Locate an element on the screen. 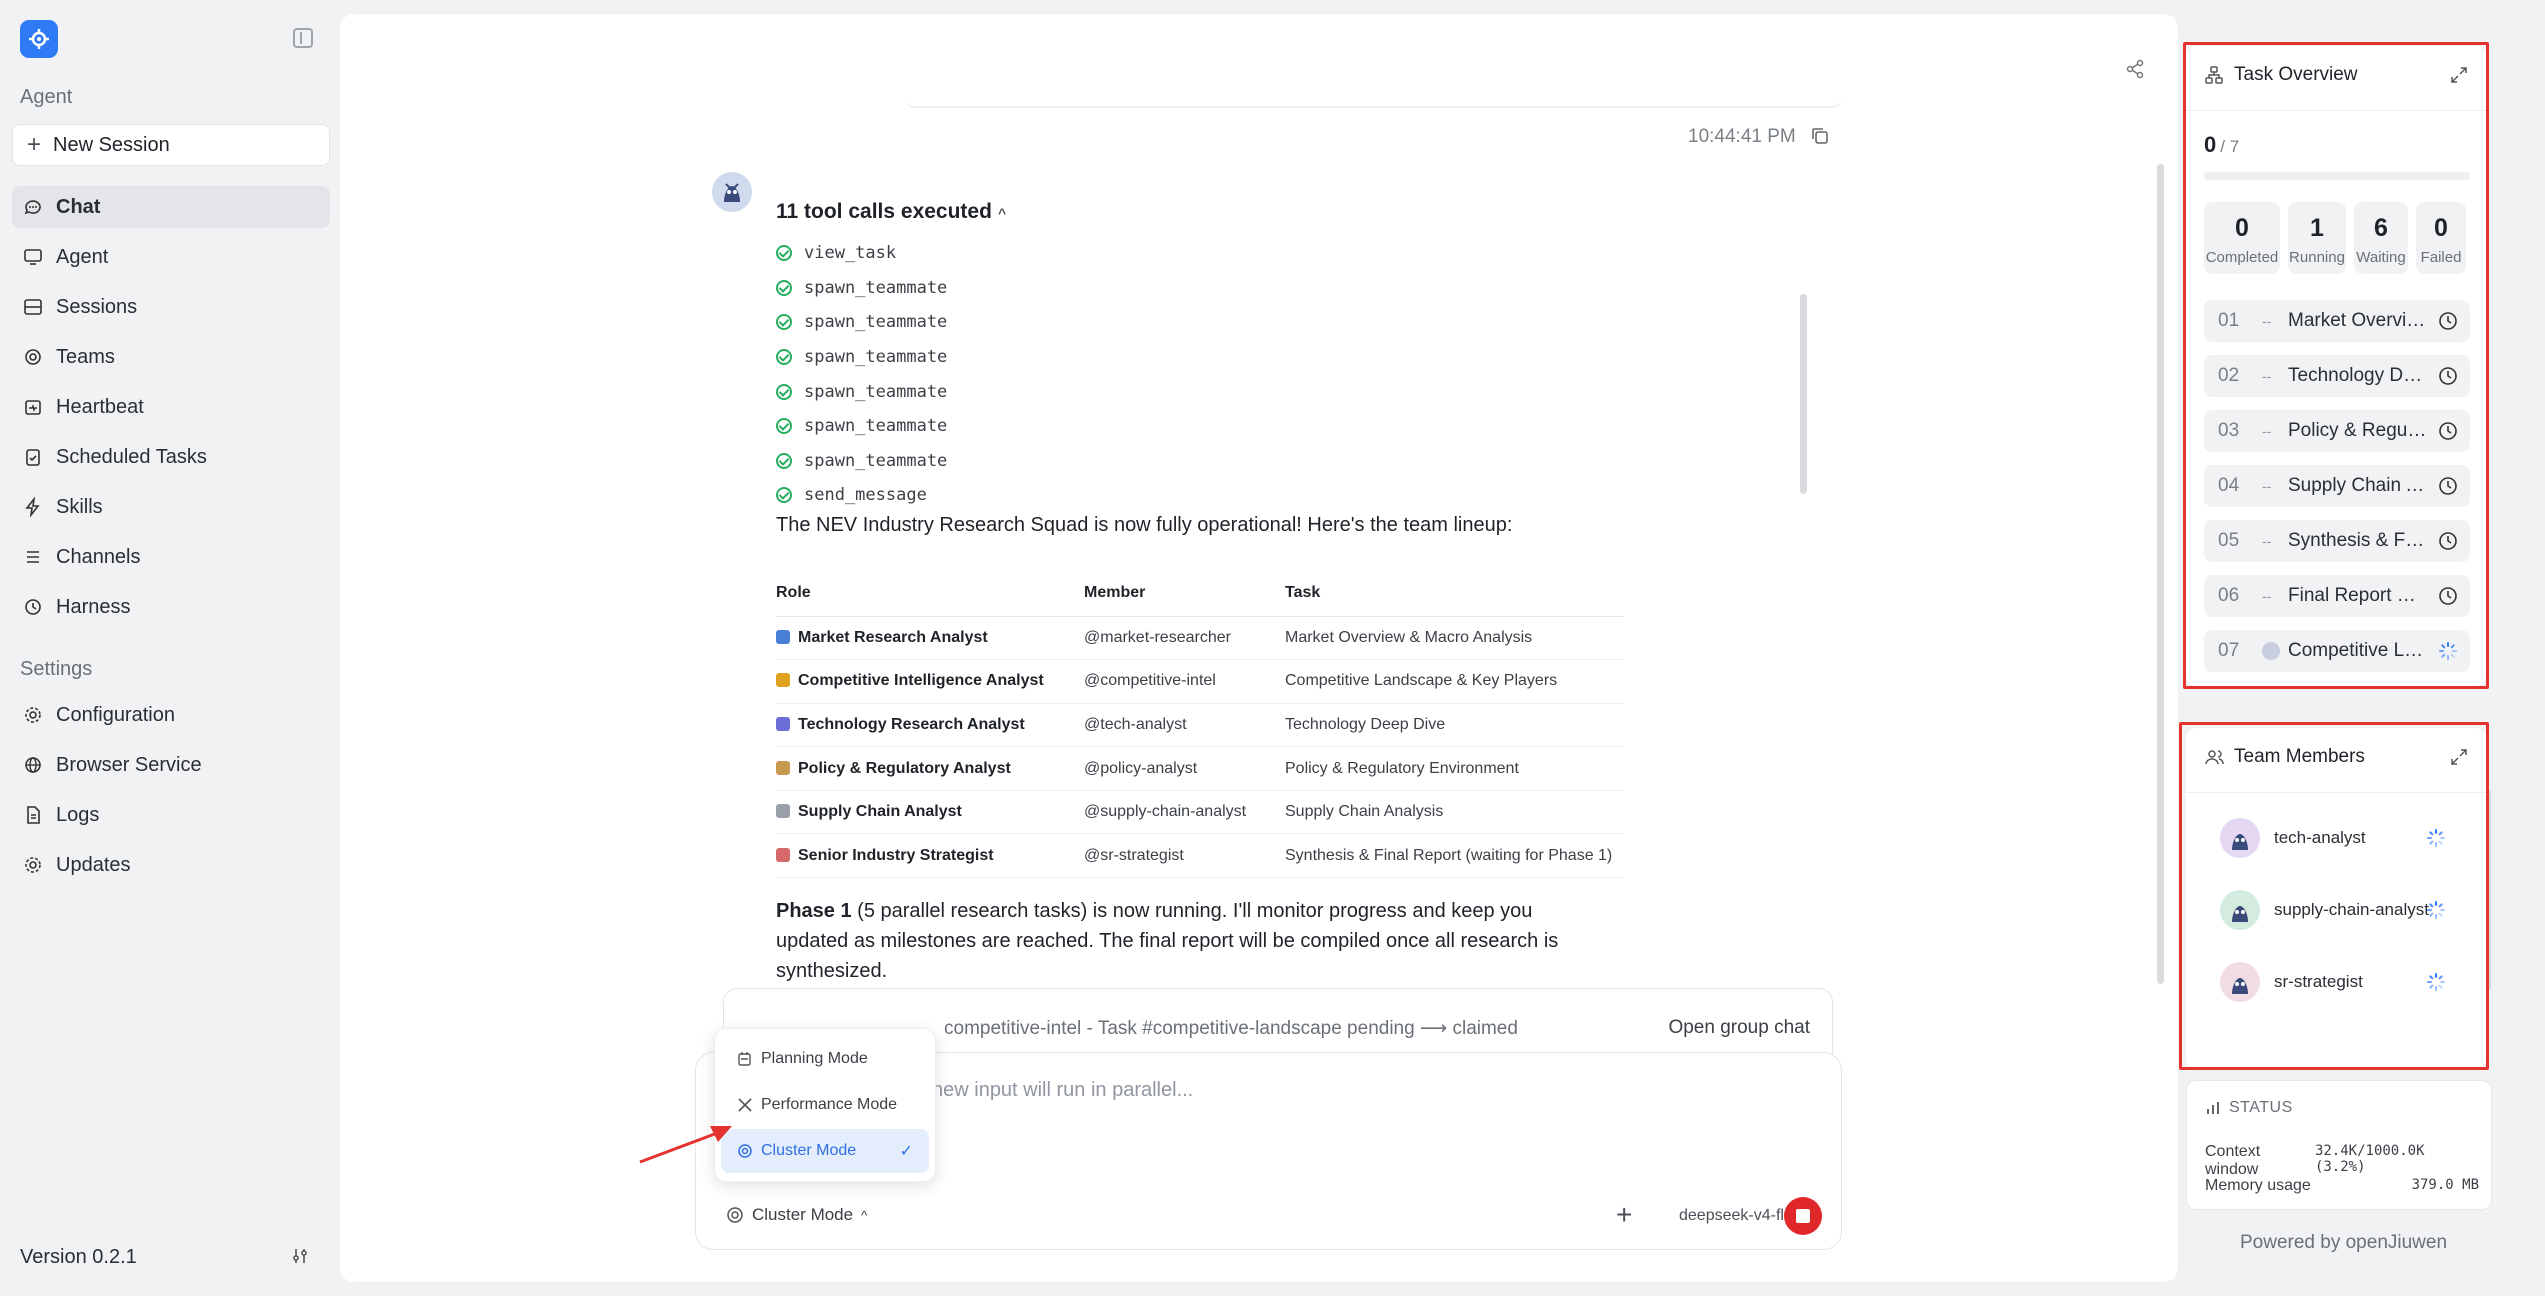 This screenshot has height=1296, width=2545. mode-option-label: Cluster Mode is located at coordinates (809, 1150).